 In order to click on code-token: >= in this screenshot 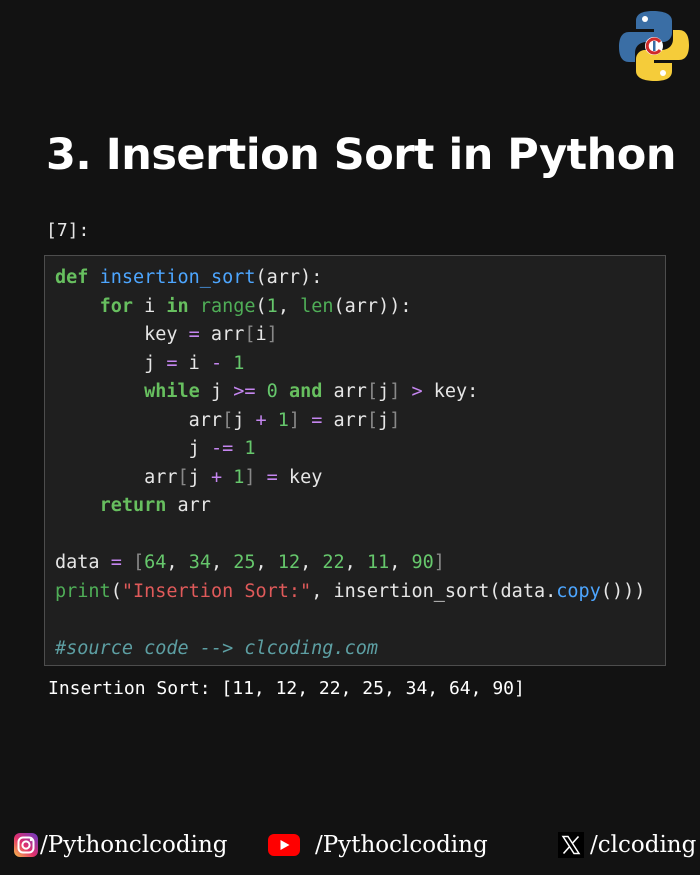, I will do `click(244, 391)`.